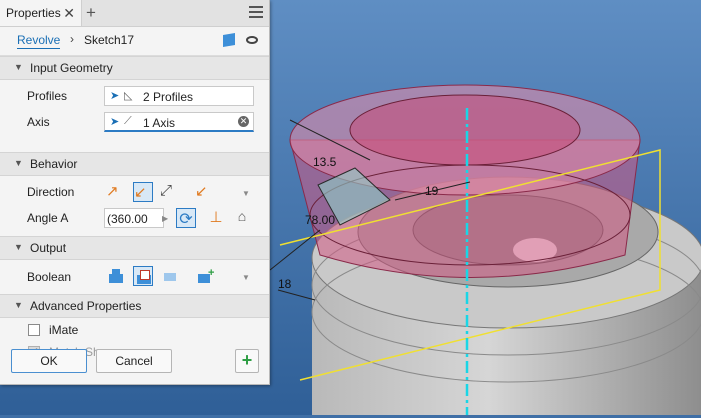 The height and width of the screenshot is (418, 701). What do you see at coordinates (51, 192) in the screenshot?
I see `direction-label: Direction` at bounding box center [51, 192].